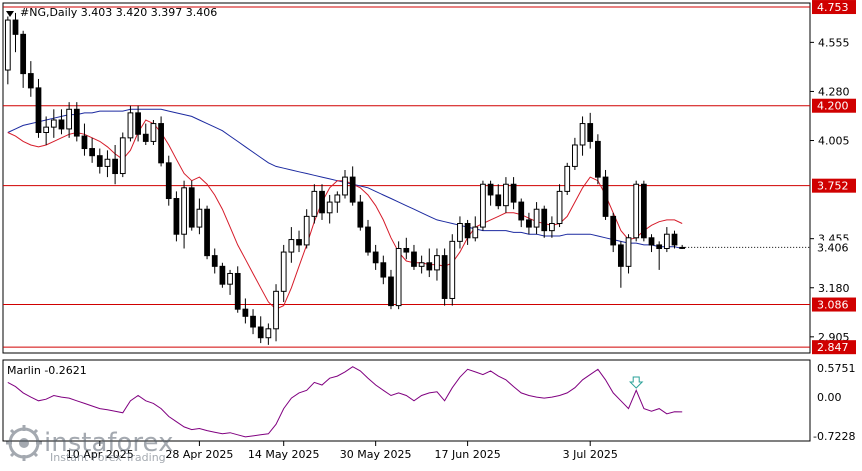  Describe the element at coordinates (833, 186) in the screenshot. I see `level-label-2: 3.752` at that location.